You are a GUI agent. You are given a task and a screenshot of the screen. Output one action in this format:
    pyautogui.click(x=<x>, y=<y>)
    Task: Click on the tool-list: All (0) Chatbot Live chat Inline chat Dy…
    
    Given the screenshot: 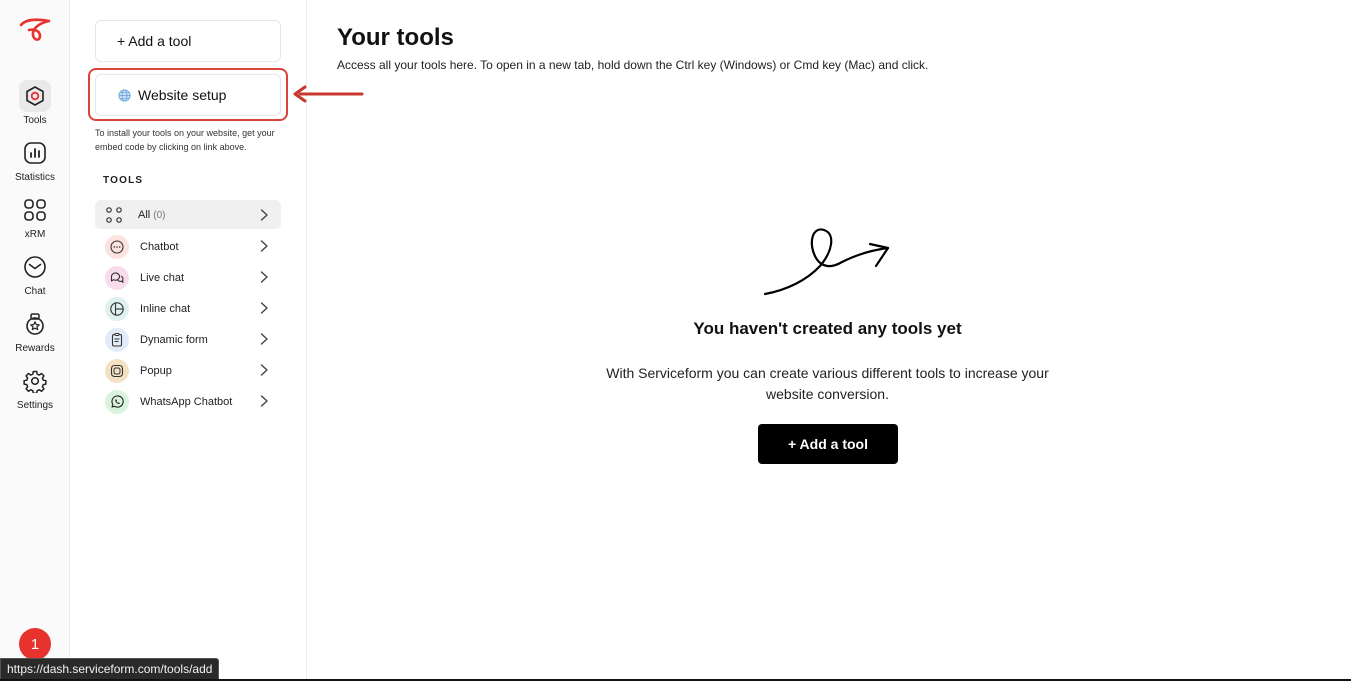 What is the action you would take?
    pyautogui.click(x=188, y=308)
    